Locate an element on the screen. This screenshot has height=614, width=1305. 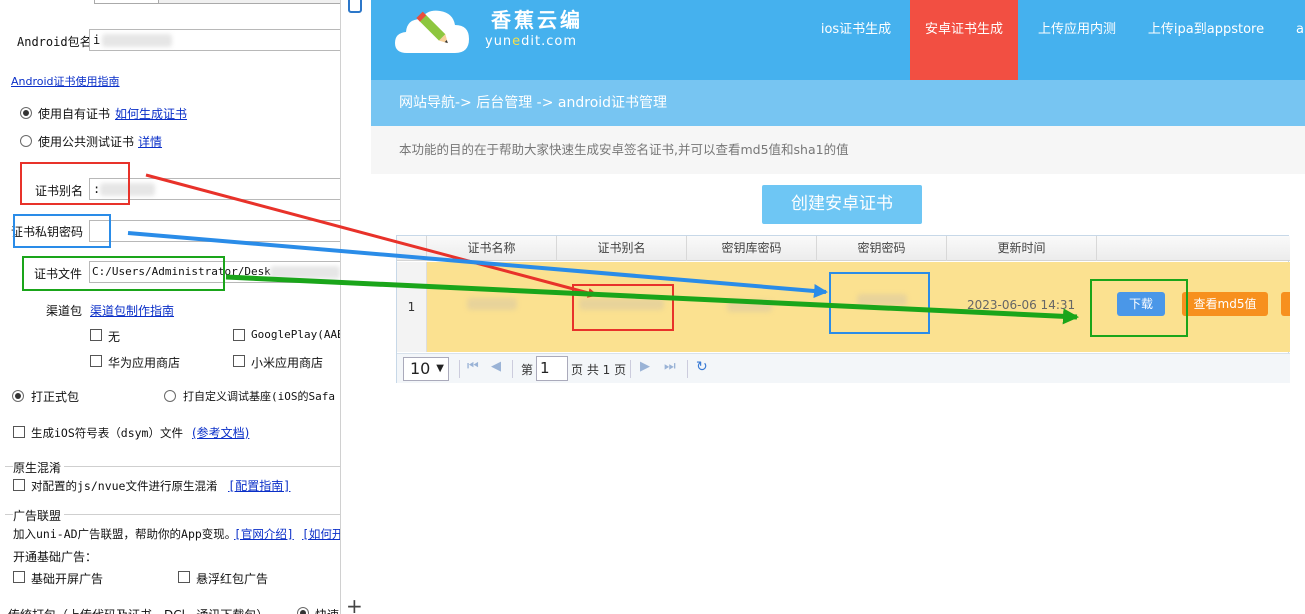
col-cert-name: 证书名称 is located at coordinates (492, 248).